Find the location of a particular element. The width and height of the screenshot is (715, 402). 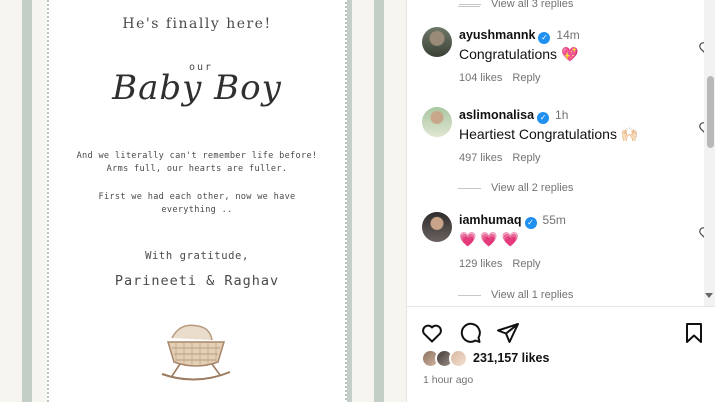

view-replies-link: View all 3 replies is located at coordinates (532, 5).